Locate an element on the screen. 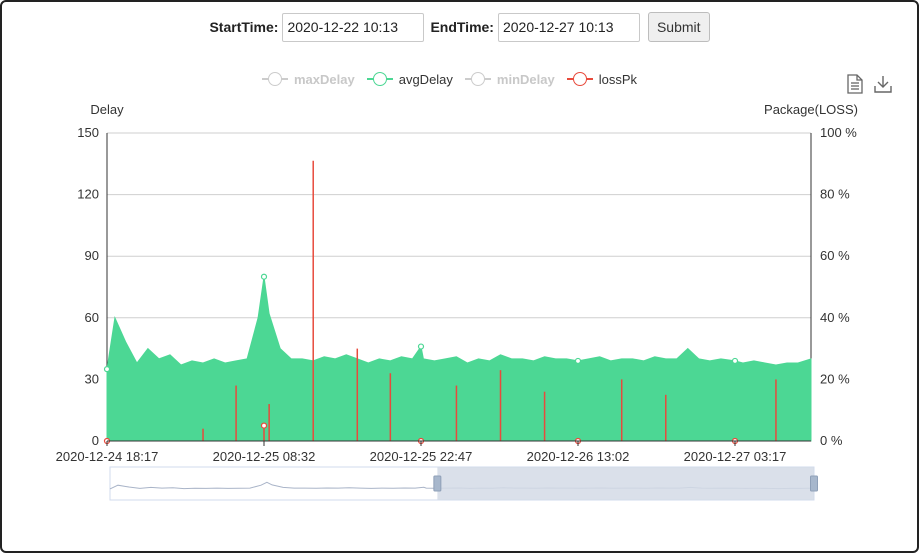 This screenshot has width=919, height=553. y-right-tick-label: 80 % is located at coordinates (835, 194).